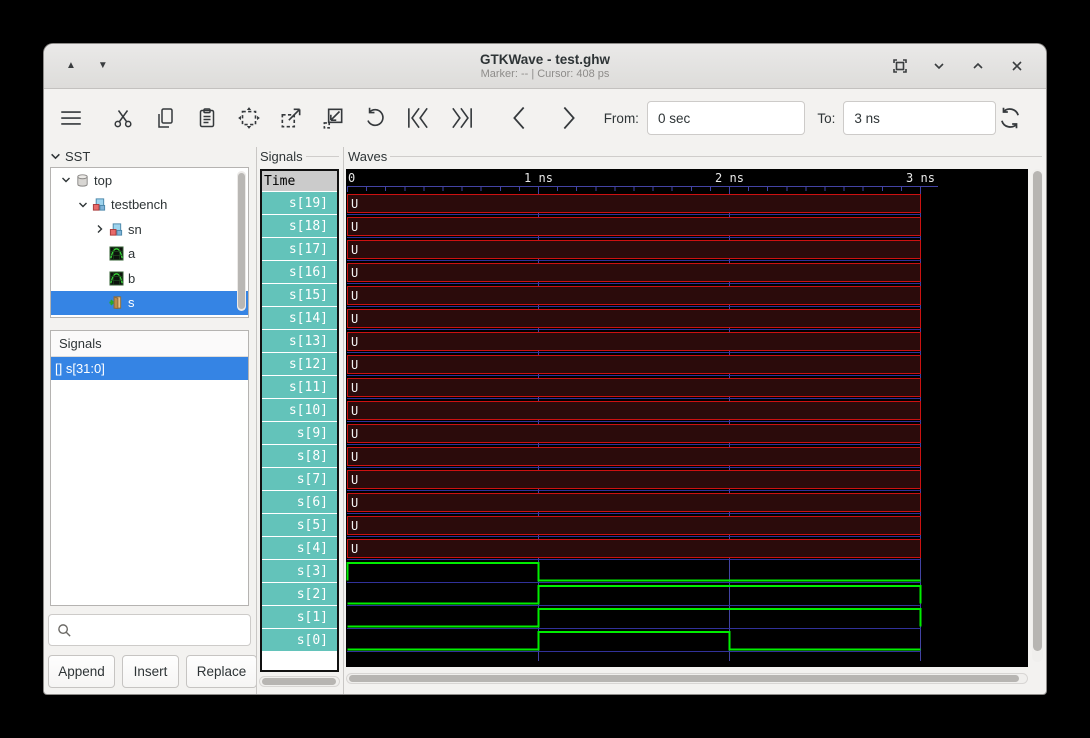 Image resolution: width=1090 pixels, height=738 pixels. Describe the element at coordinates (299, 272) in the screenshot. I see `signal-name-cell: s[16]` at that location.